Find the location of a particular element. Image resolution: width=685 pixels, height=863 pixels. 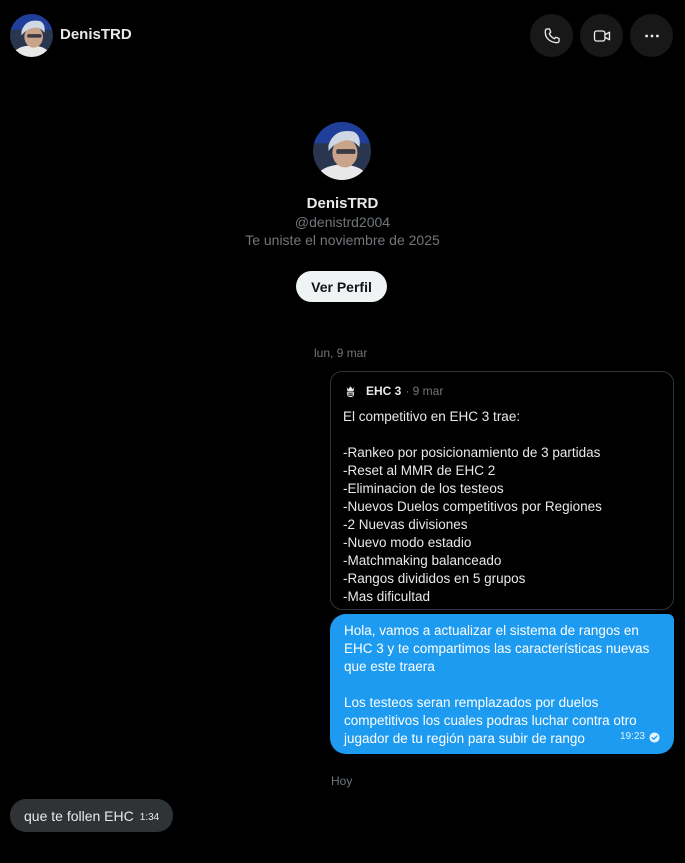

quoted-post-line: -Nuevos Duelos competitivos por Regiones is located at coordinates (472, 506).